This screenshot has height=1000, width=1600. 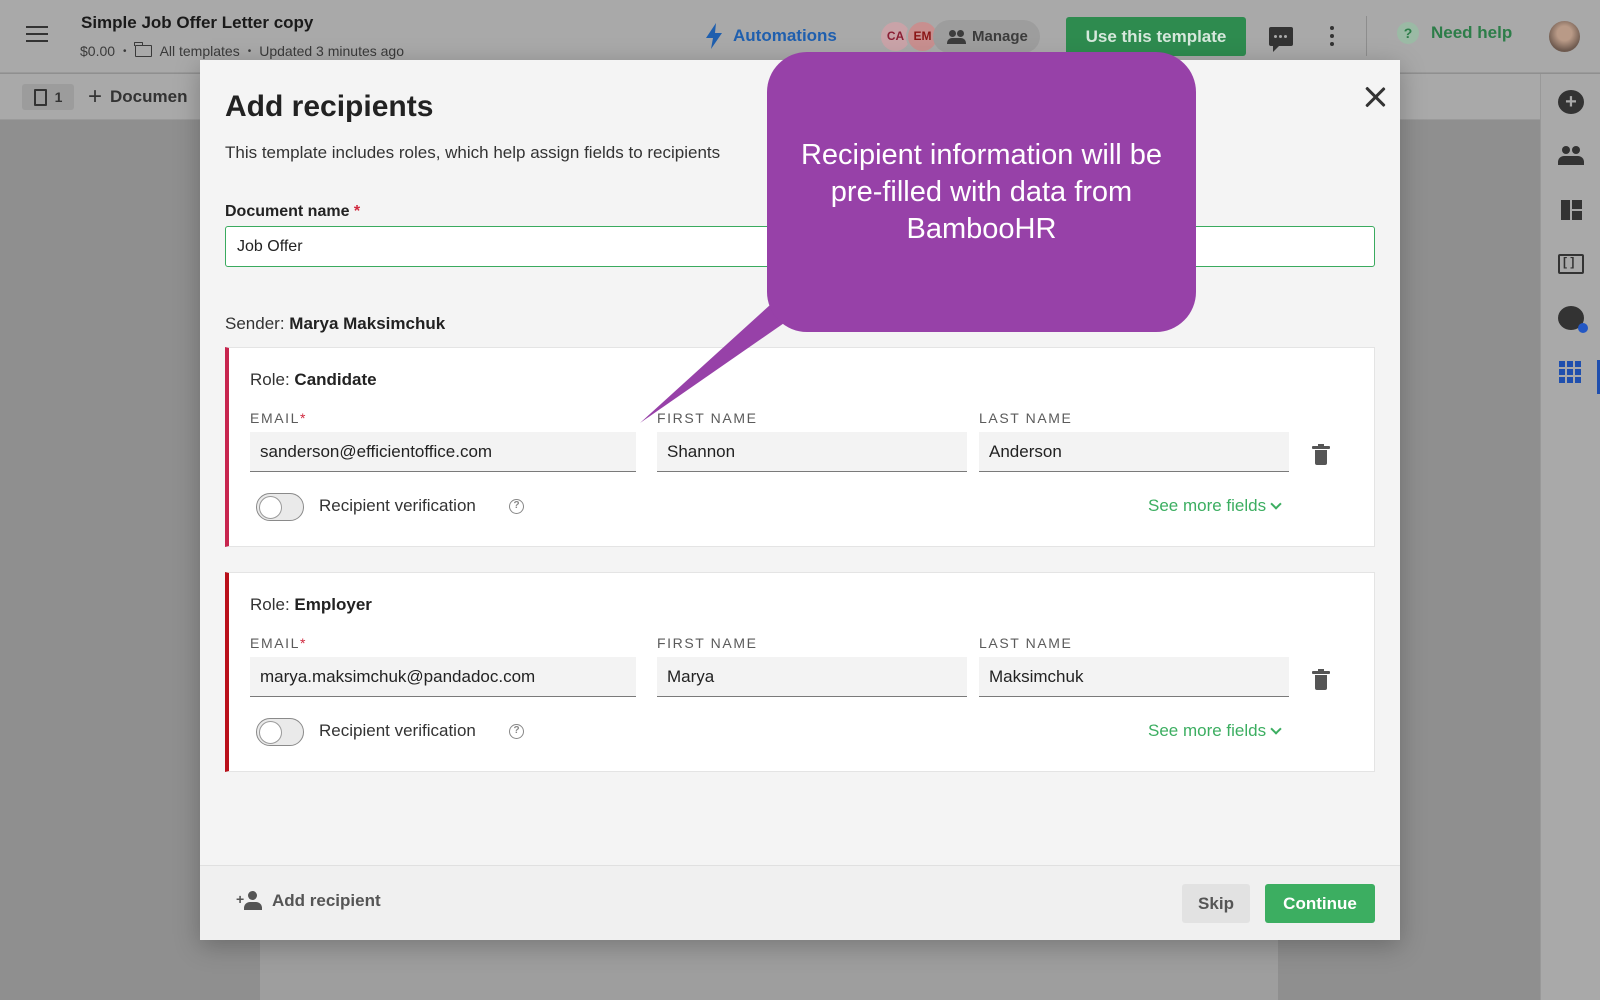 What do you see at coordinates (333, 604) in the screenshot?
I see `role-name: Employer` at bounding box center [333, 604].